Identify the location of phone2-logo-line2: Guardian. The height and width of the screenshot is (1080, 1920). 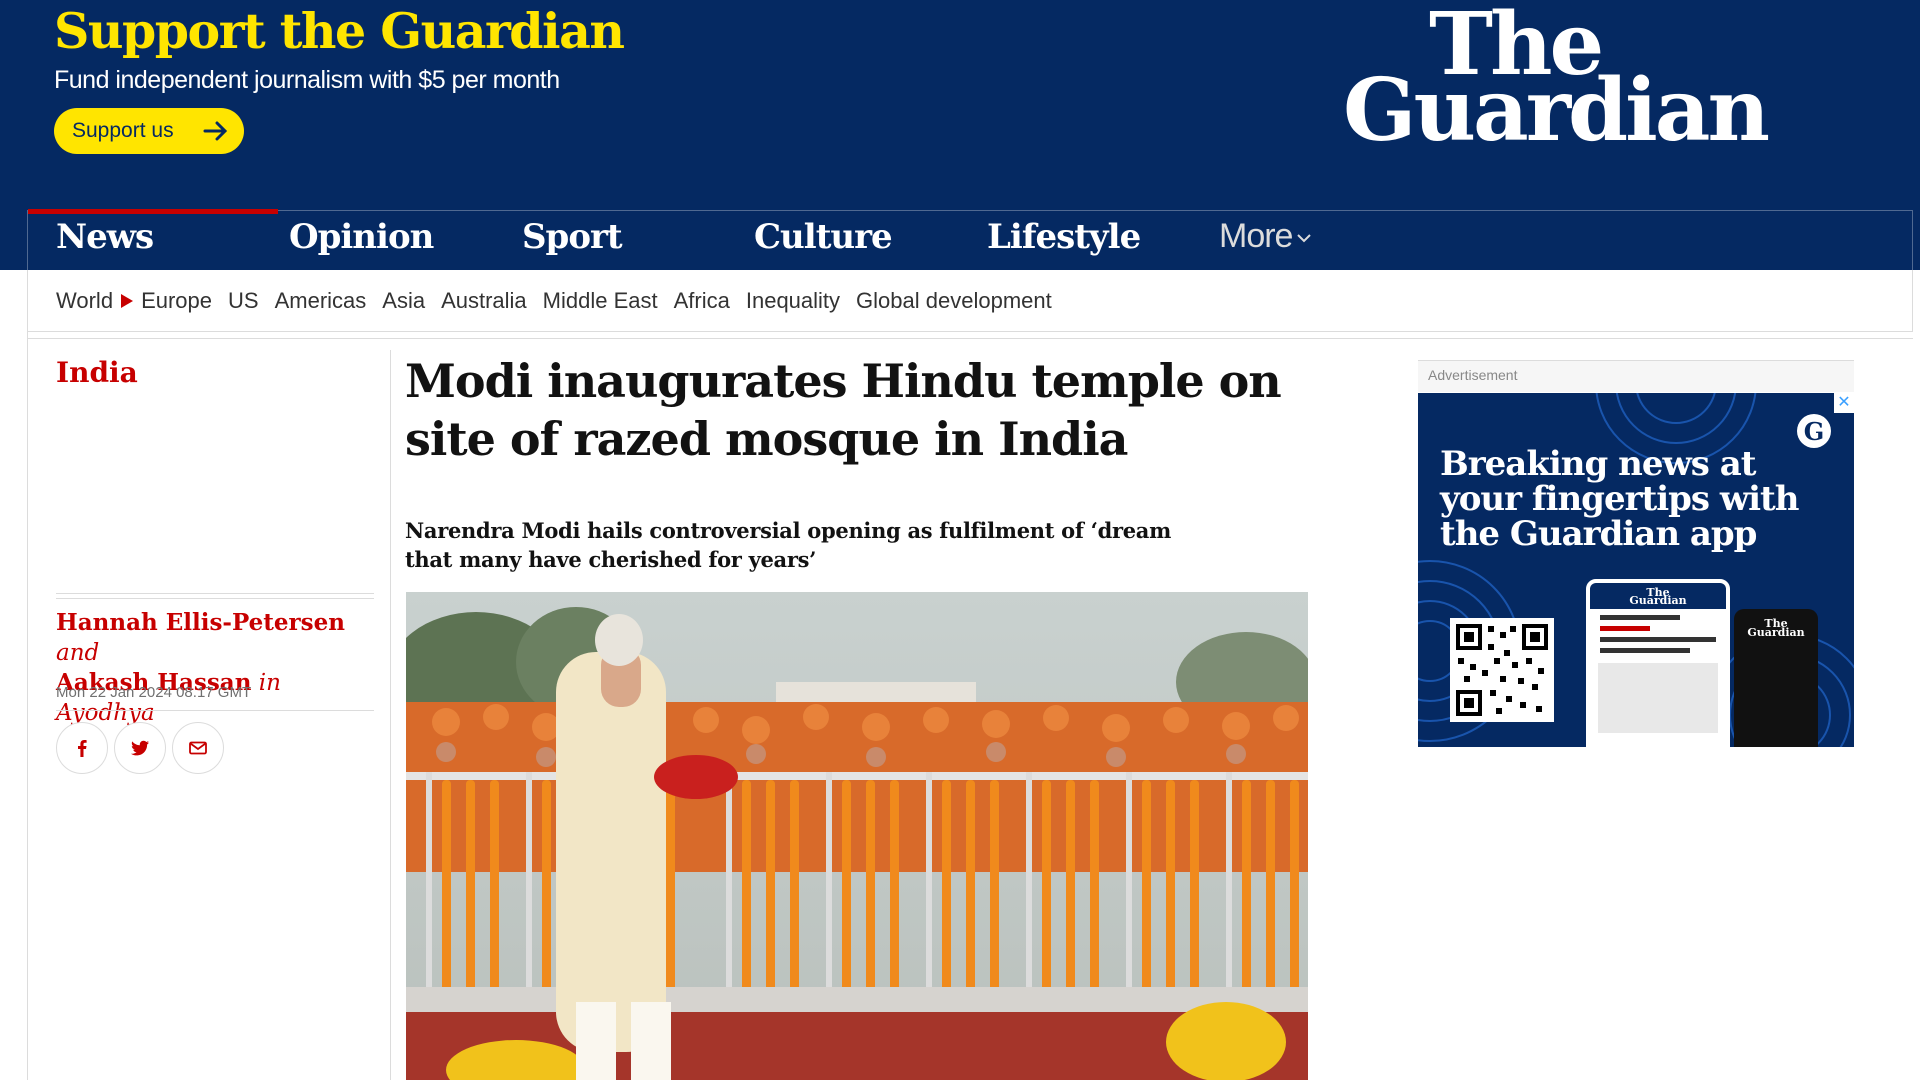
(1776, 632).